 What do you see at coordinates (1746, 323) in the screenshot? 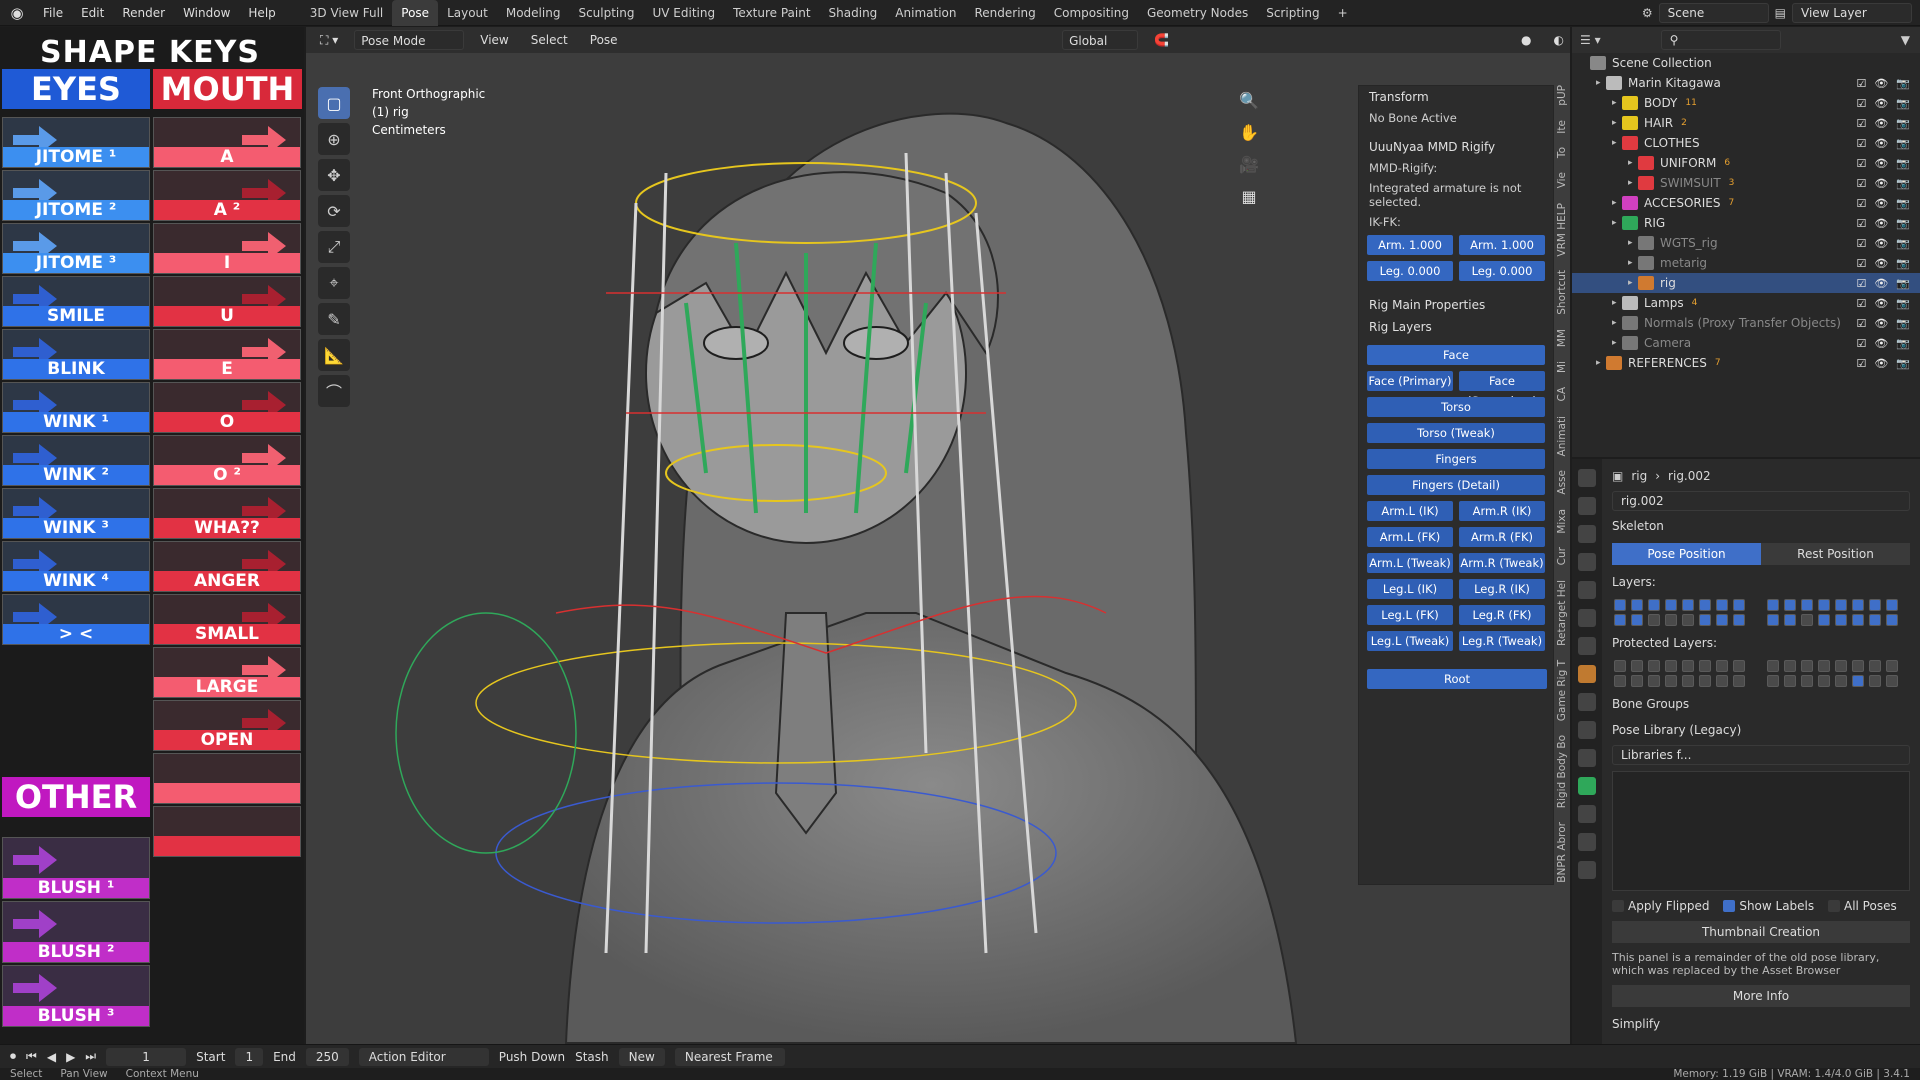
I see `outliner-item: ▸ Normals (Proxy Transfer Objects) ☑ 👁 📷` at bounding box center [1746, 323].